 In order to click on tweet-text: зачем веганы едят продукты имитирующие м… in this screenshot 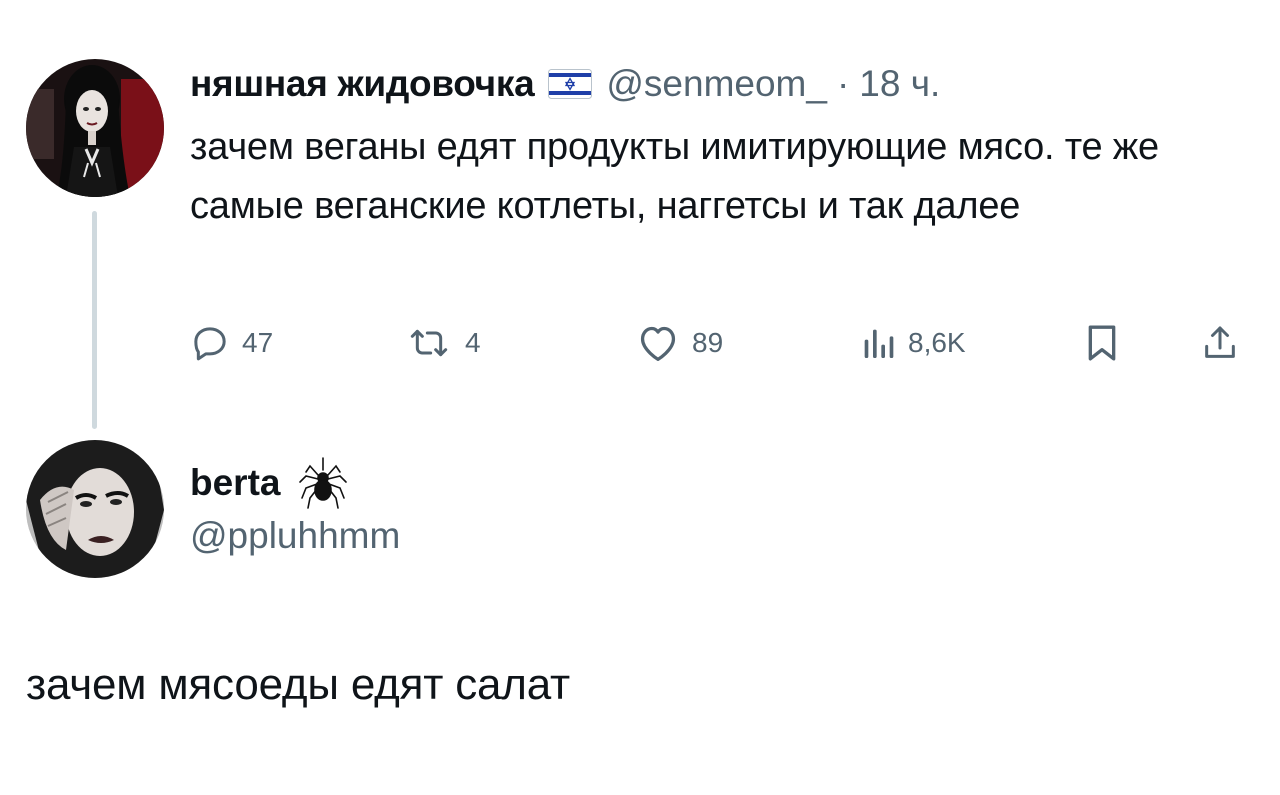, I will do `click(674, 176)`.